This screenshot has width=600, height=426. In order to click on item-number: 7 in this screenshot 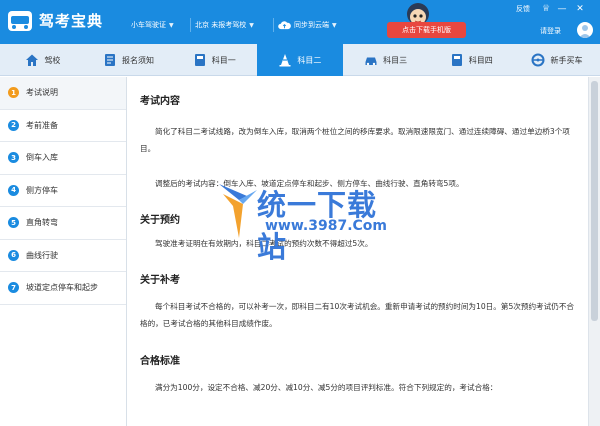, I will do `click(13, 288)`.